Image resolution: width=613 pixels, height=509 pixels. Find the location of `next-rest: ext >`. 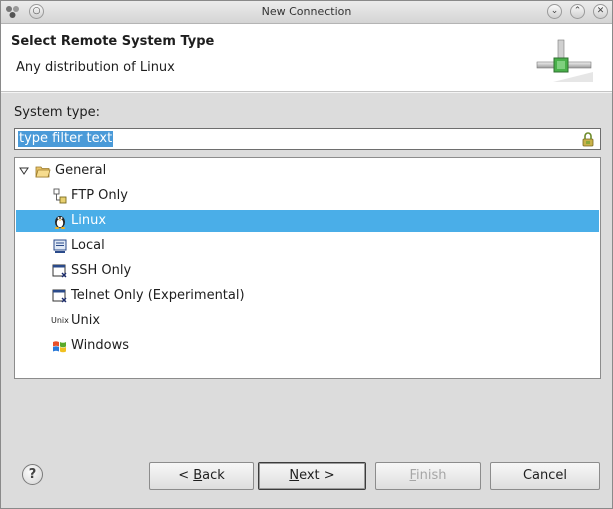

next-rest: ext > is located at coordinates (317, 475).